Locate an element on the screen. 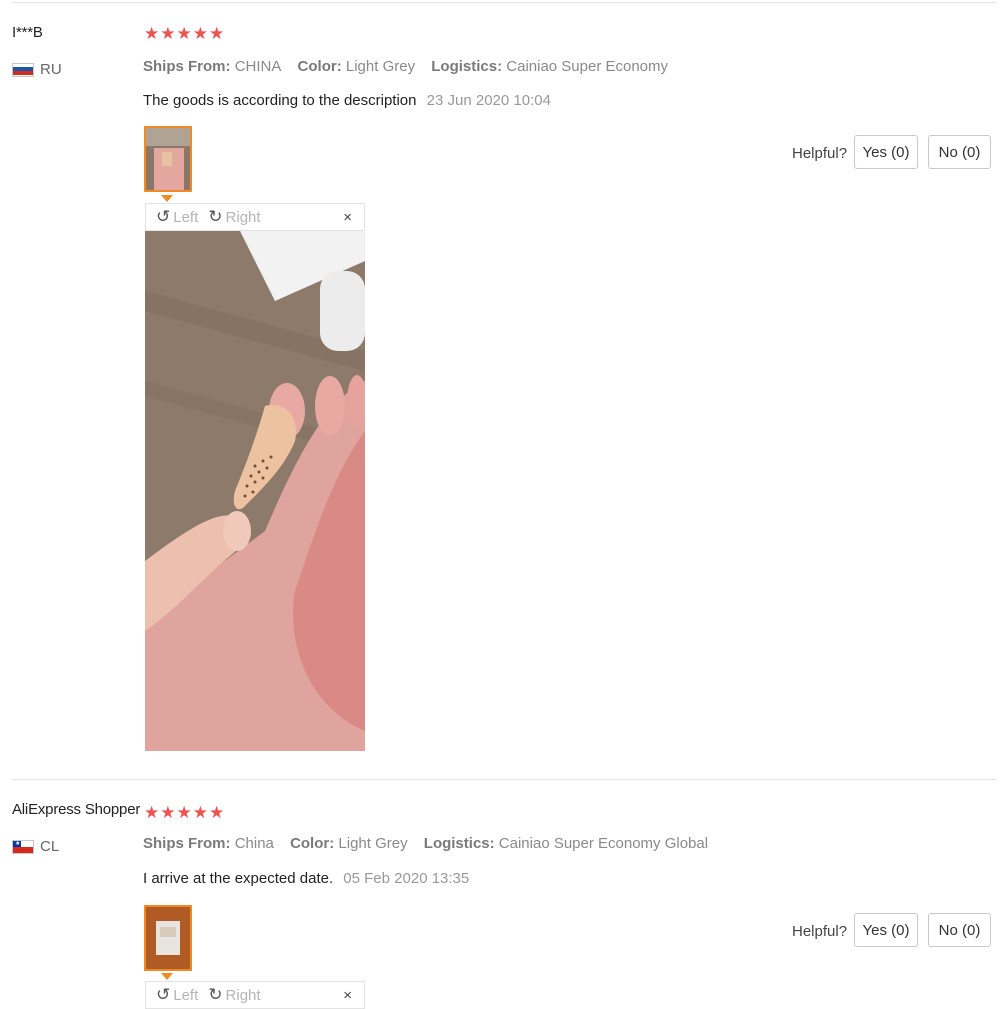  review-photo-large is located at coordinates (256, 491).